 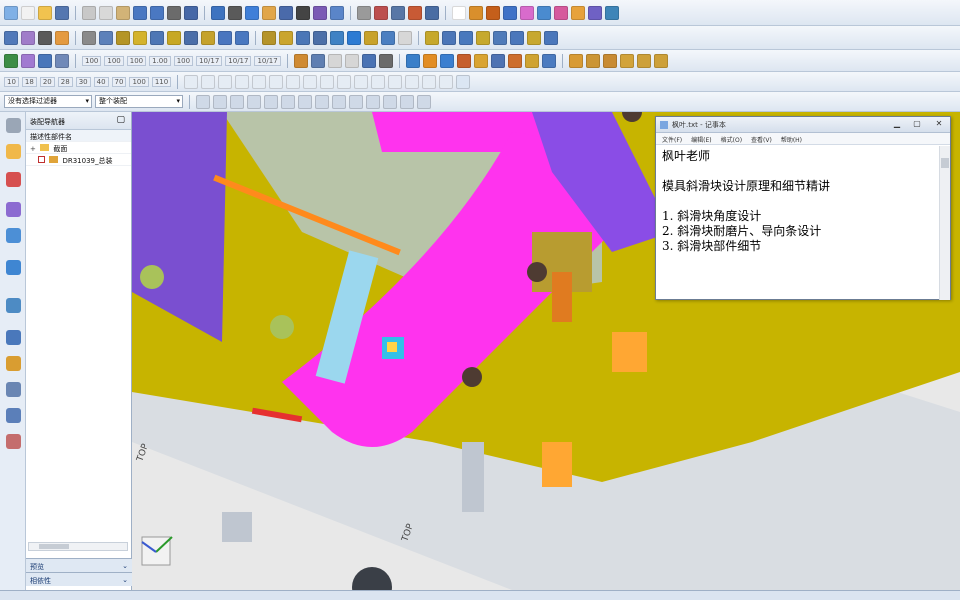 I want to click on minimize-icon: ▁, so click(x=897, y=124).